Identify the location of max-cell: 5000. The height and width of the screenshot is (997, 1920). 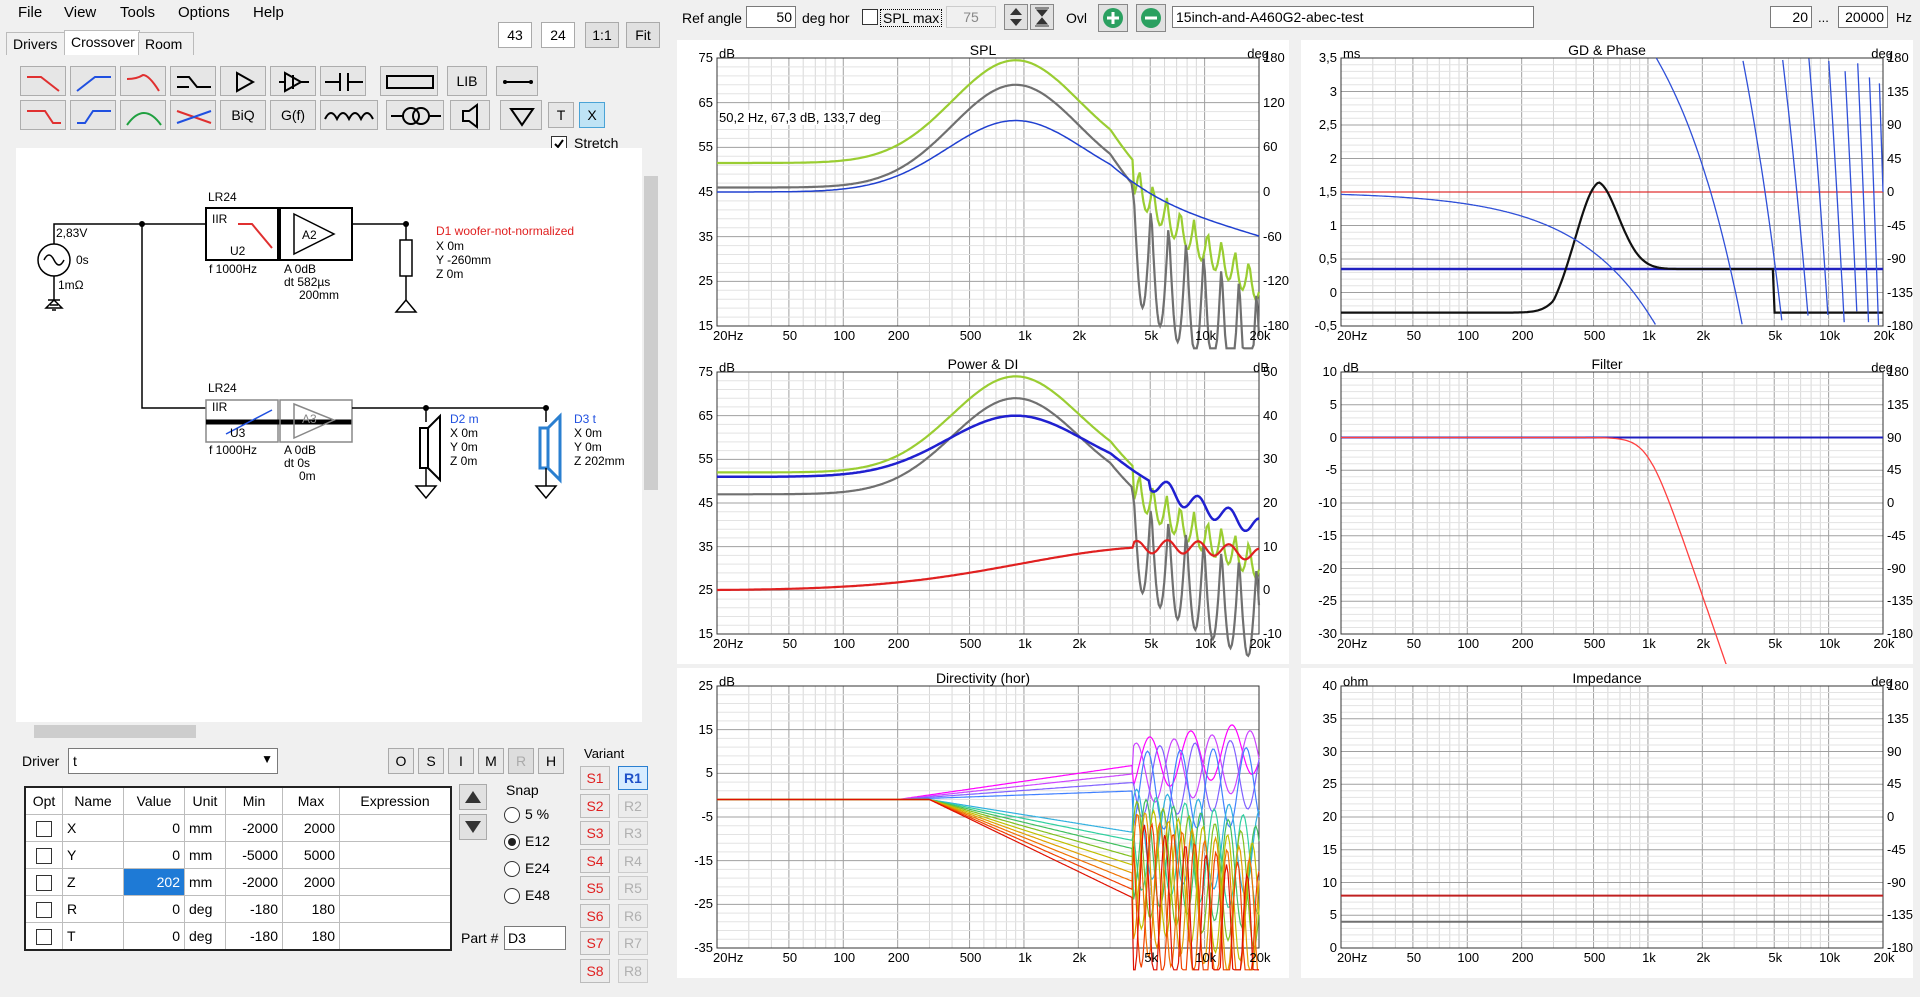
(311, 855).